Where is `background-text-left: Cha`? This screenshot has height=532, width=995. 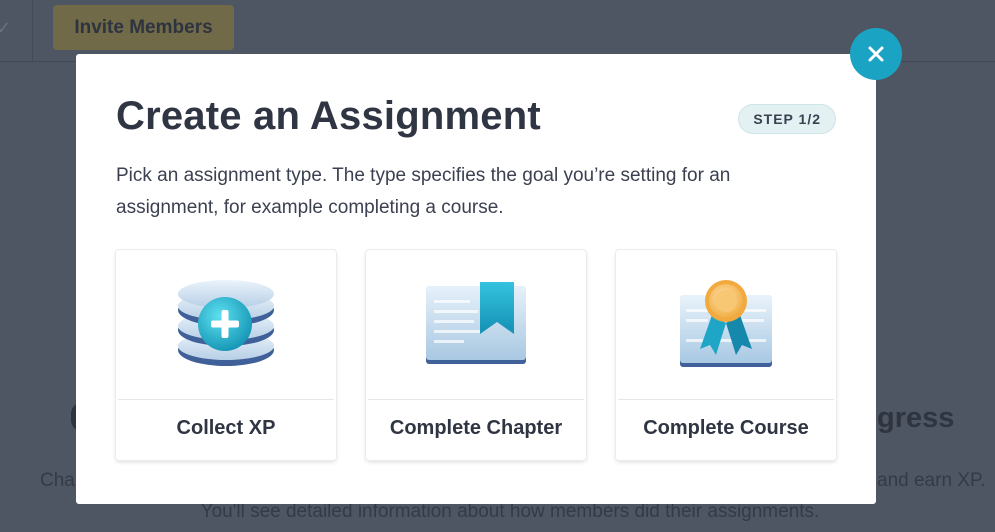 background-text-left: Cha is located at coordinates (57, 480).